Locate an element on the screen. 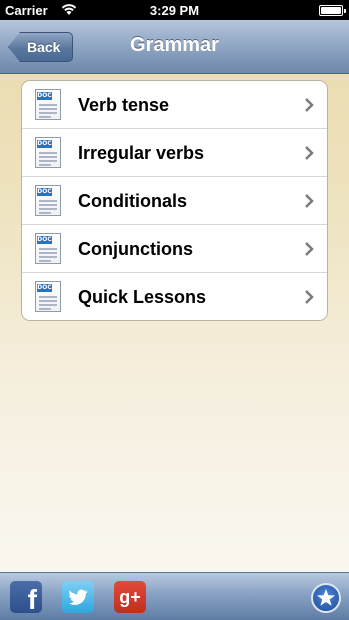 Image resolution: width=349 pixels, height=620 pixels. battery-icon is located at coordinates (332, 10).